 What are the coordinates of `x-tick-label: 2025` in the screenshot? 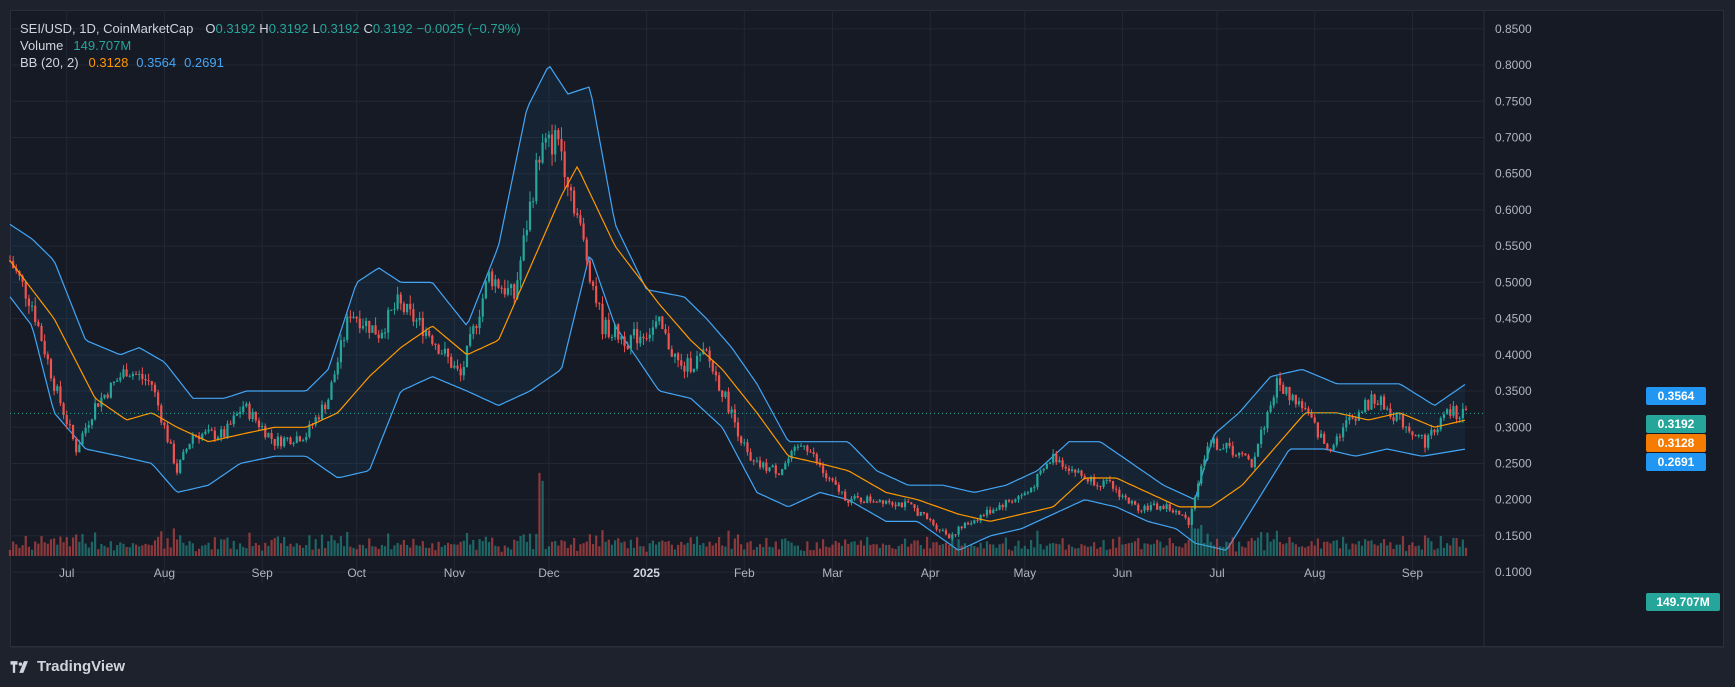 It's located at (646, 573).